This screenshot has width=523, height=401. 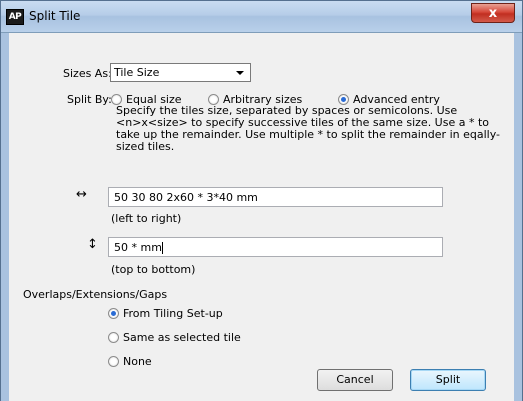 I want to click on radio-same-as-selected-tile-label: Same as selected tile, so click(x=182, y=337).